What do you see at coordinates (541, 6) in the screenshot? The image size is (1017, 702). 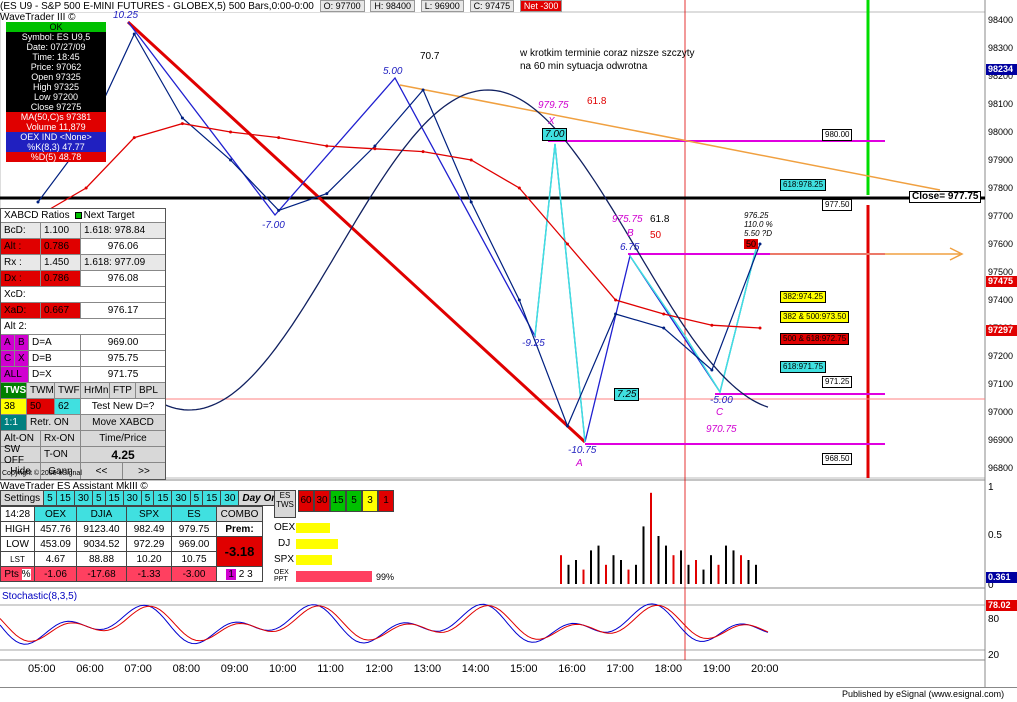 I see `net-value: Net -300` at bounding box center [541, 6].